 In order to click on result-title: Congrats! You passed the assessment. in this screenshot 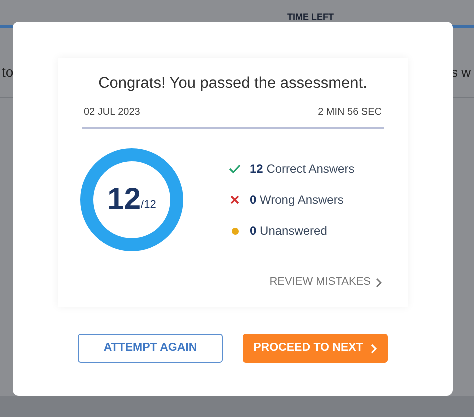, I will do `click(233, 84)`.